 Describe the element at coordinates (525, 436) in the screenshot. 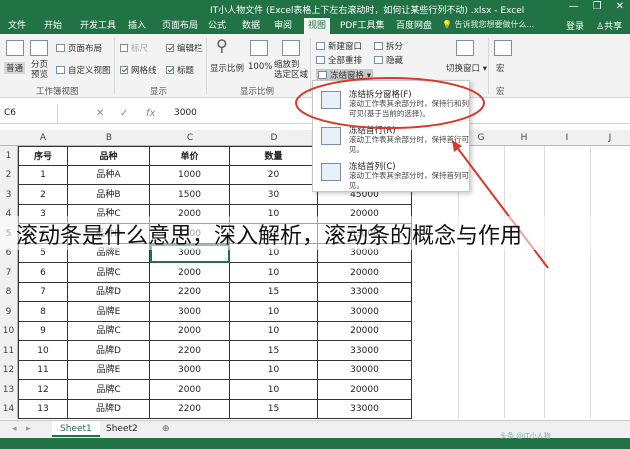

I see `watermark: 头条 @IT小人物` at that location.